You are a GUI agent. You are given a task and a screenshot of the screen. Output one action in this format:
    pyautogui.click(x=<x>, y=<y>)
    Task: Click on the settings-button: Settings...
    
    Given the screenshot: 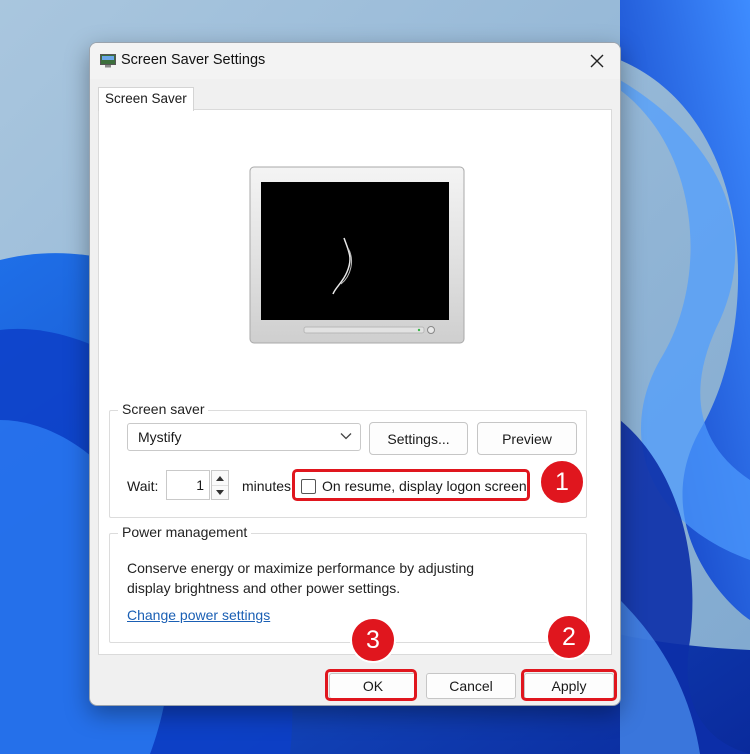 What is the action you would take?
    pyautogui.click(x=418, y=438)
    